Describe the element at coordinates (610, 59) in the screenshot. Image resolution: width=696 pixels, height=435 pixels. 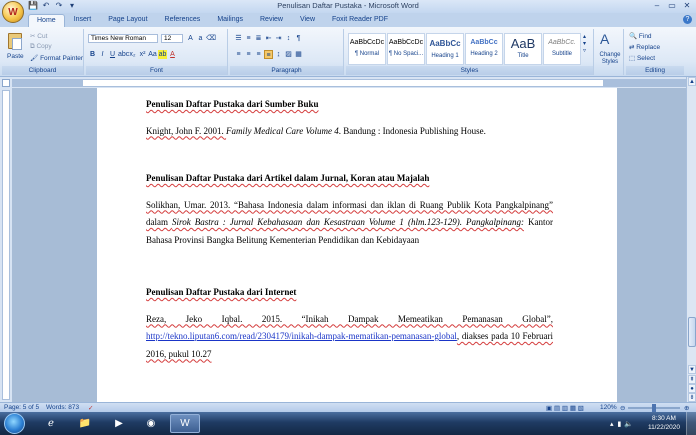
I see `change-styles-button: Change Styles` at that location.